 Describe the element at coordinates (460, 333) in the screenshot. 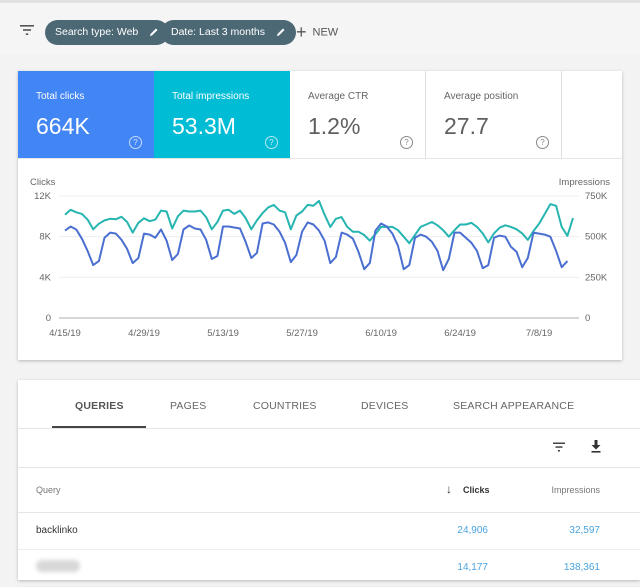

I see `x-tick-label: 6/24/19` at that location.